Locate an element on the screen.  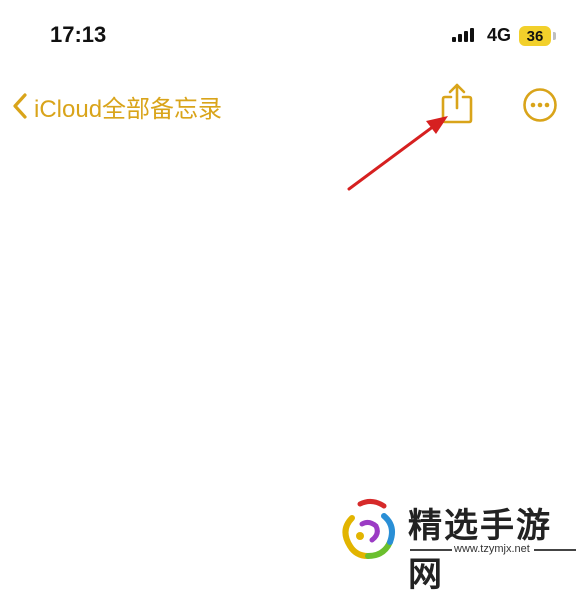
battery-level: 36 is located at coordinates (535, 36).